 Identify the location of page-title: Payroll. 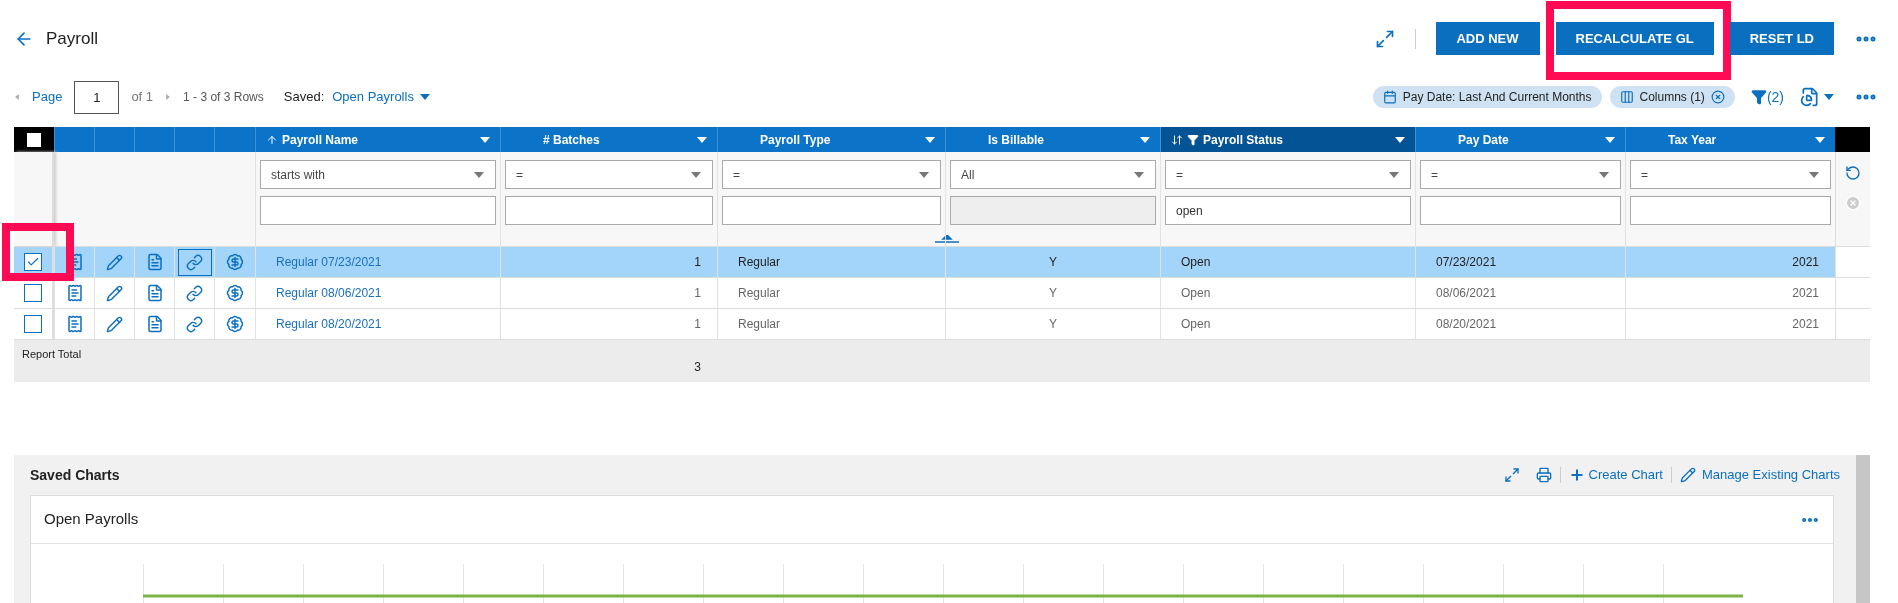
(72, 38).